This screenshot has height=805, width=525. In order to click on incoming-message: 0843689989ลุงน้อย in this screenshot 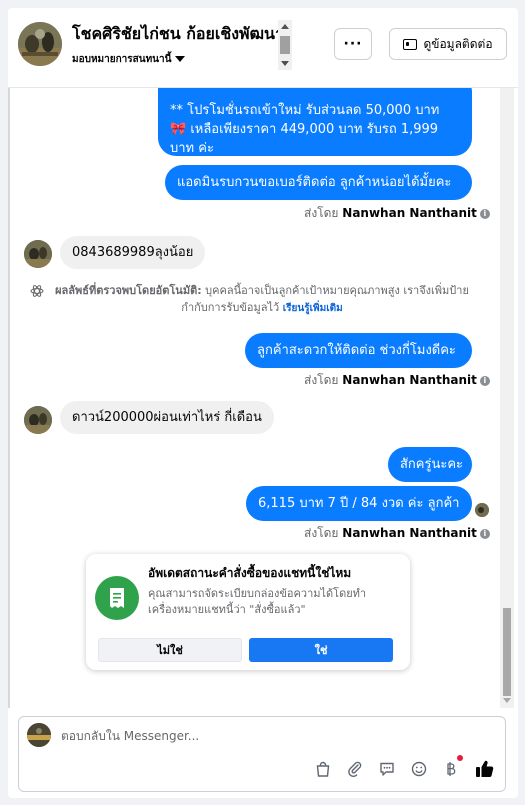, I will do `click(133, 252)`.